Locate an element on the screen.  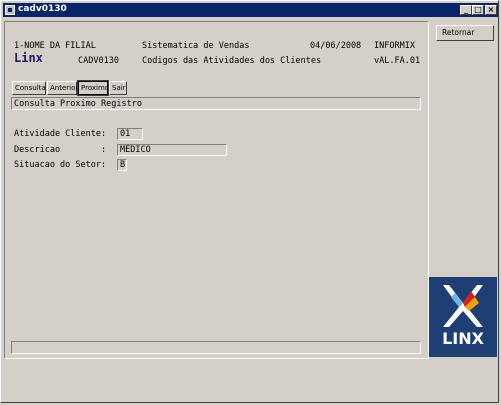
atividade-label: Atividade Cliente: is located at coordinates (60, 134).